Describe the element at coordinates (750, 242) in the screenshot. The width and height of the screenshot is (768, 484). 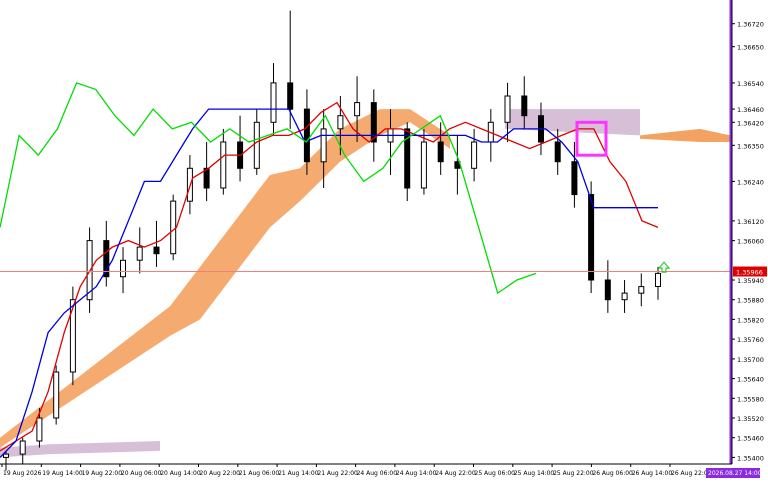
I see `y-tick-label: 1.36060` at that location.